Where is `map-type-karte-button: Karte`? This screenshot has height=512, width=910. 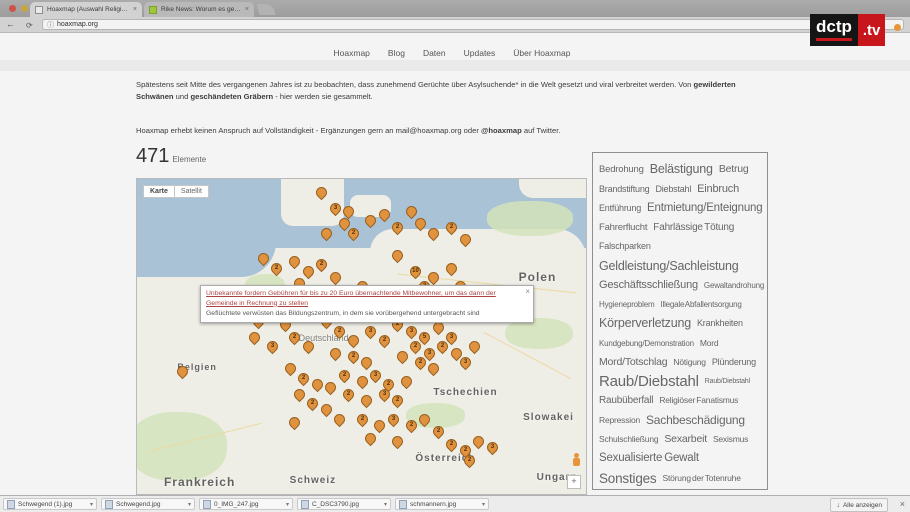 map-type-karte-button: Karte is located at coordinates (159, 191).